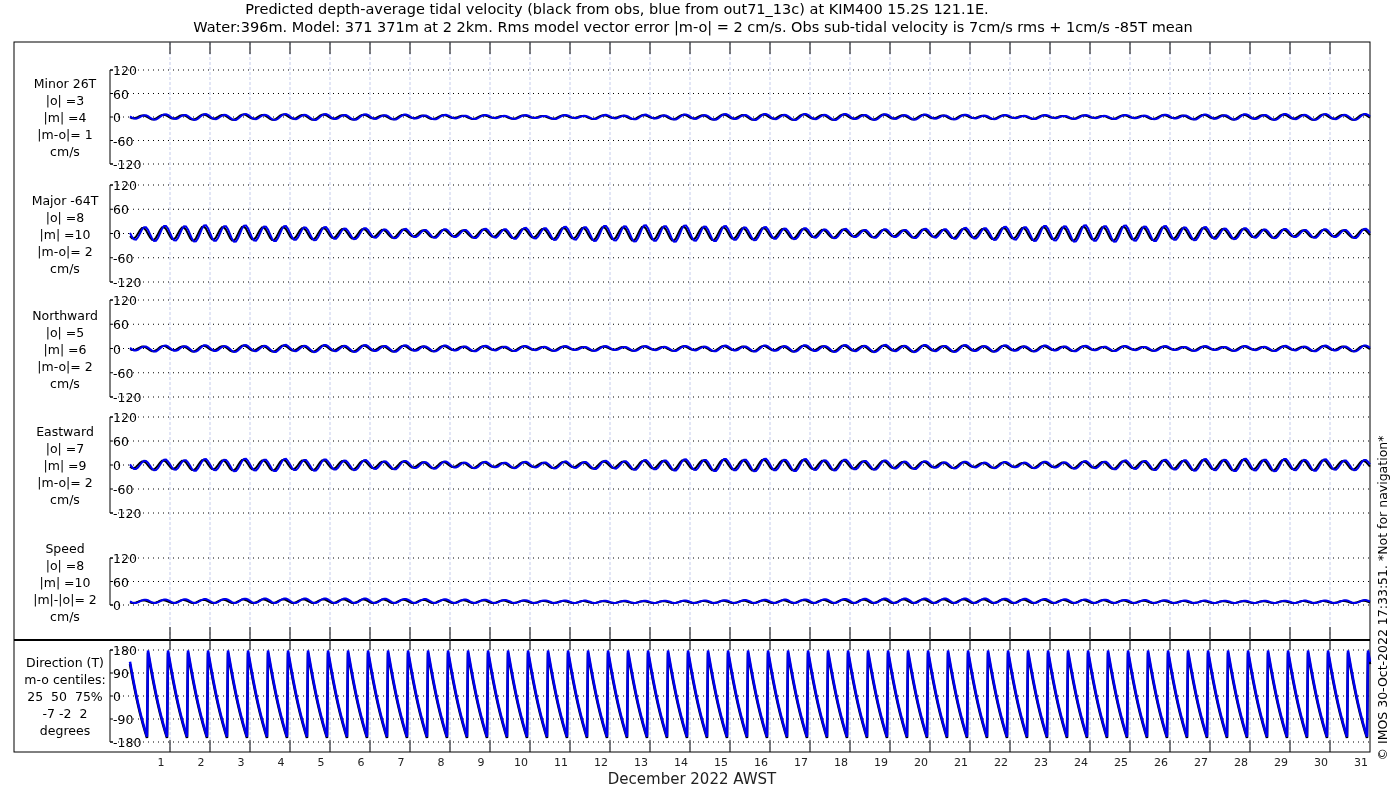 This screenshot has width=1400, height=800. What do you see at coordinates (561, 762) in the screenshot?
I see `day-label: 11` at bounding box center [561, 762].